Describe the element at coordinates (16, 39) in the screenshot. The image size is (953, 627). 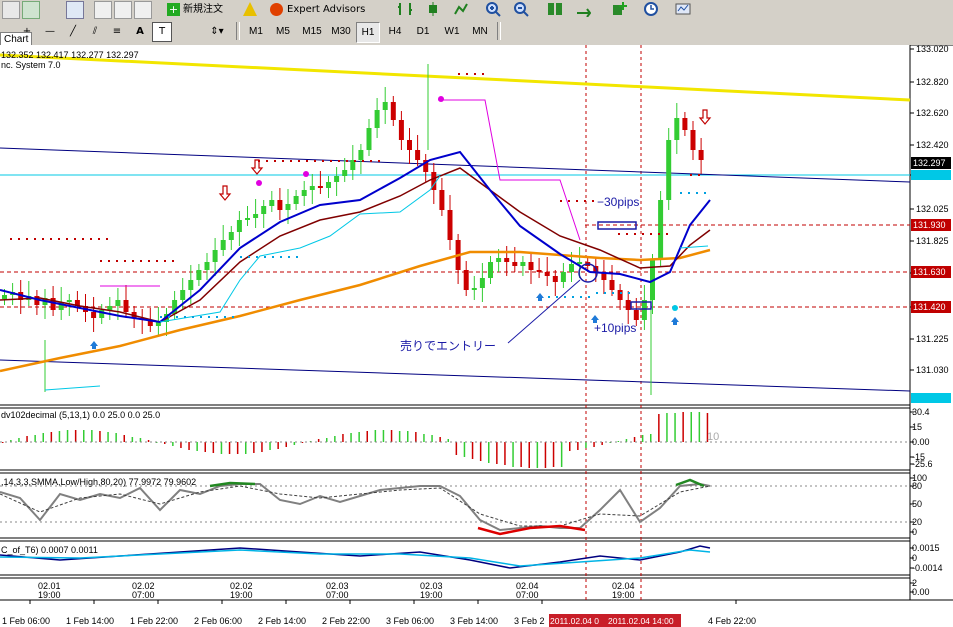
I see `chart-window-tab: Chart` at that location.